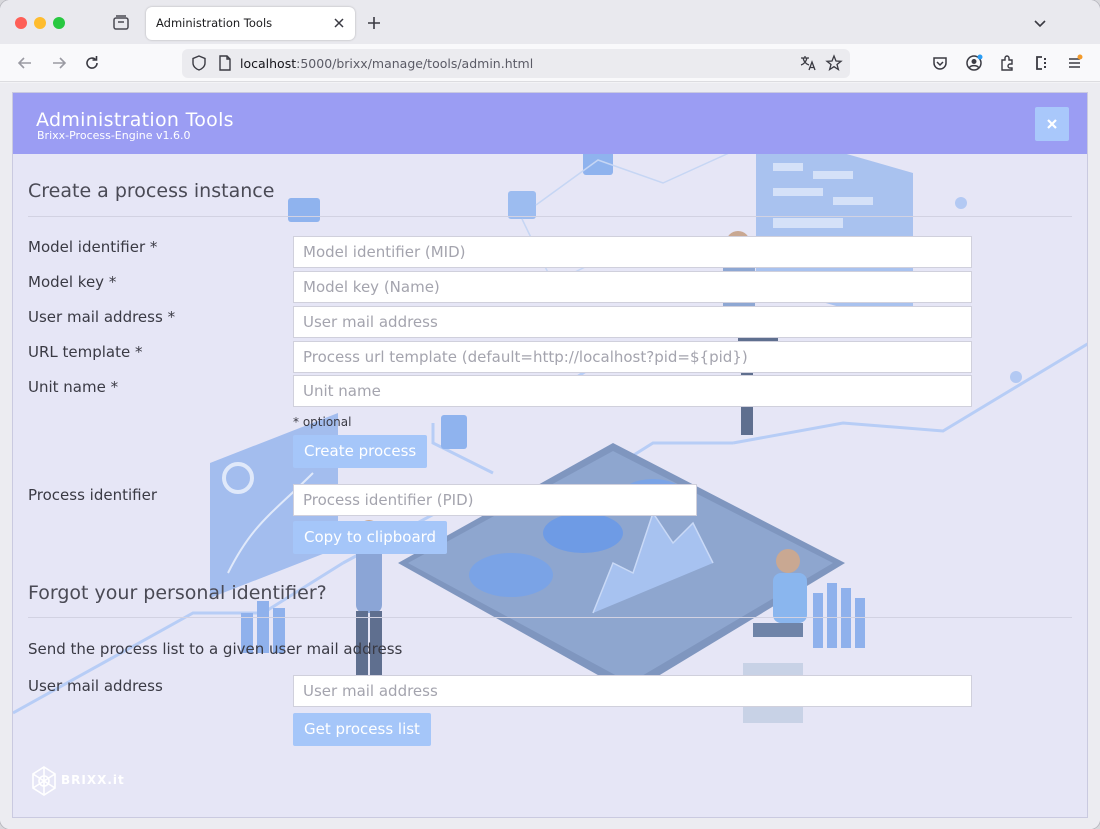  I want to click on get-process-list-button: Get process list, so click(362, 729).